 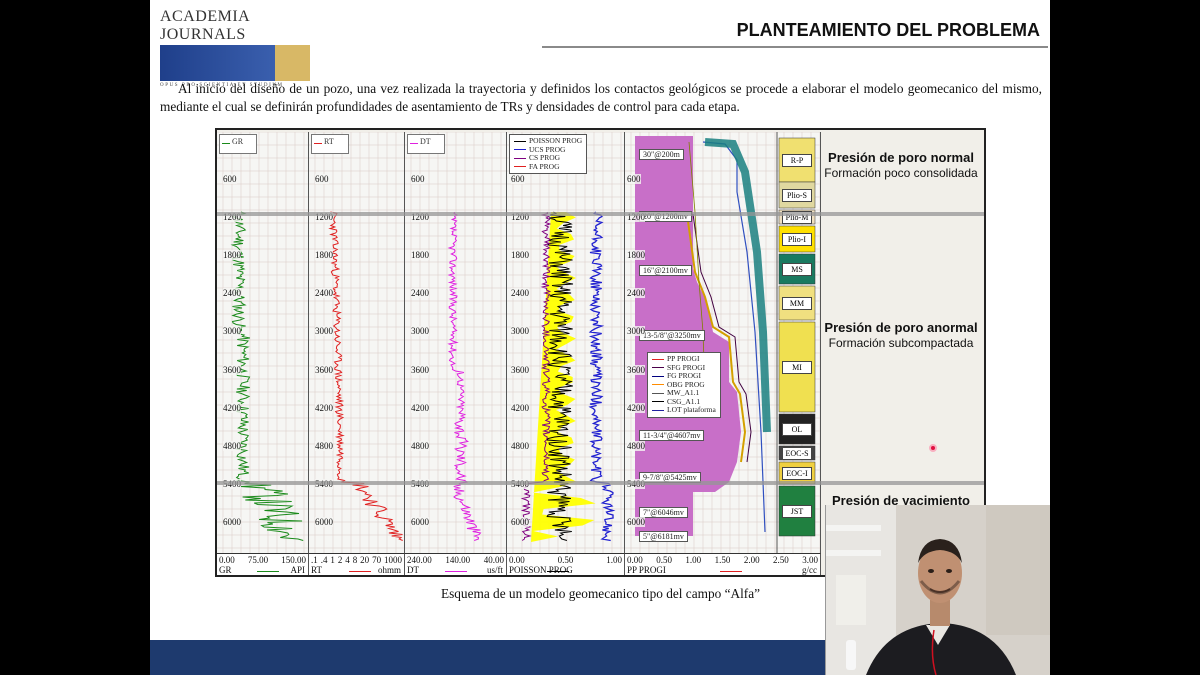 I want to click on formation-label: R-P, so click(x=797, y=160).